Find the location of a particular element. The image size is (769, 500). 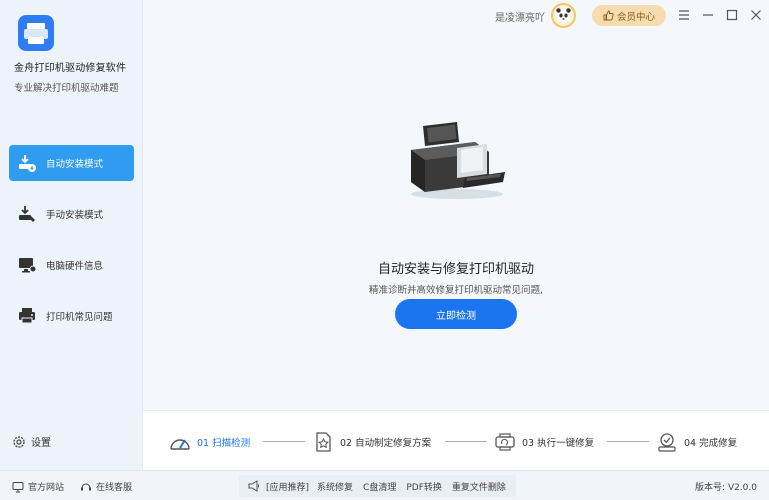

sidebar-item-printer-faq: 打印机常见问题 is located at coordinates (71, 316).